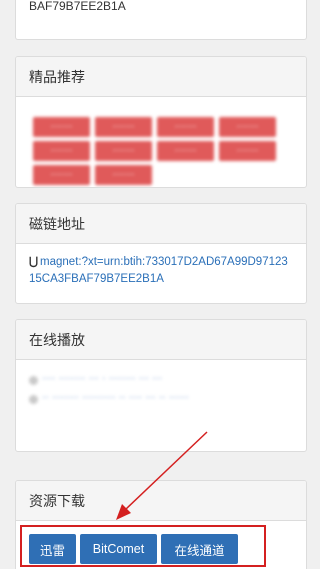 This screenshot has width=320, height=569. I want to click on download-buttons: 迅雷 BitComet 在线通道, so click(161, 549).